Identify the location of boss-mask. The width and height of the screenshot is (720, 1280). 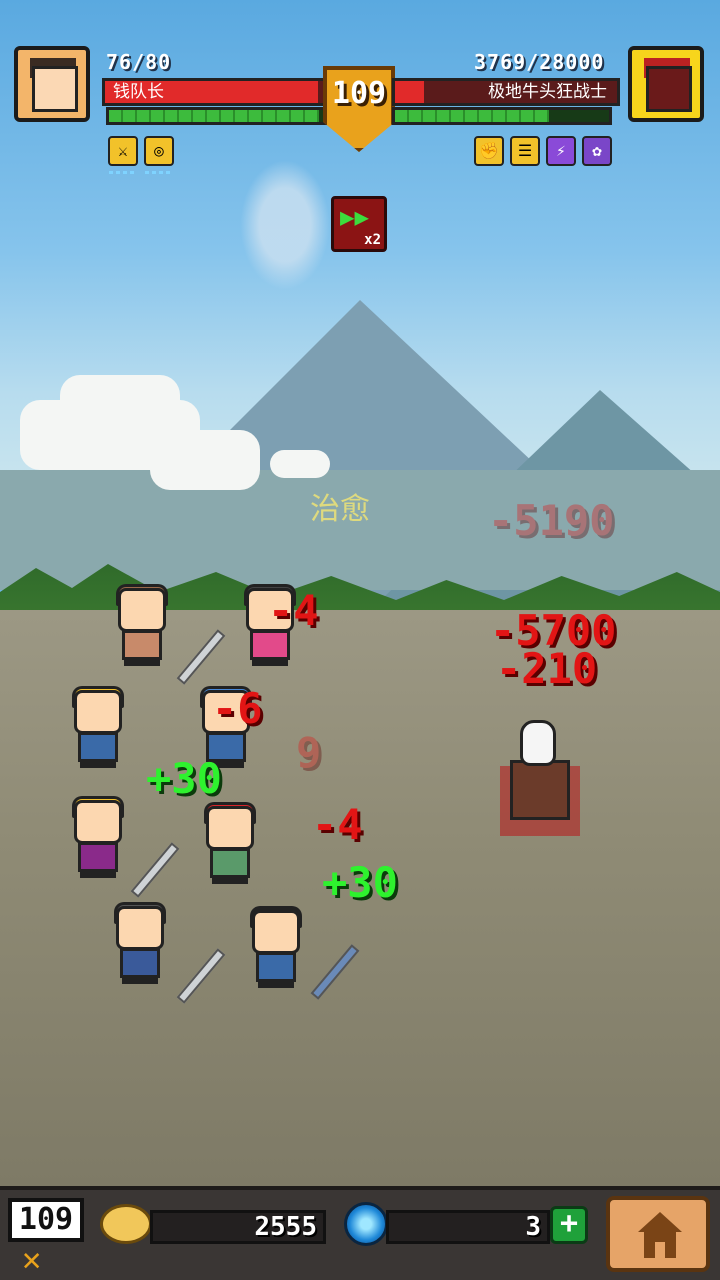
(538, 743).